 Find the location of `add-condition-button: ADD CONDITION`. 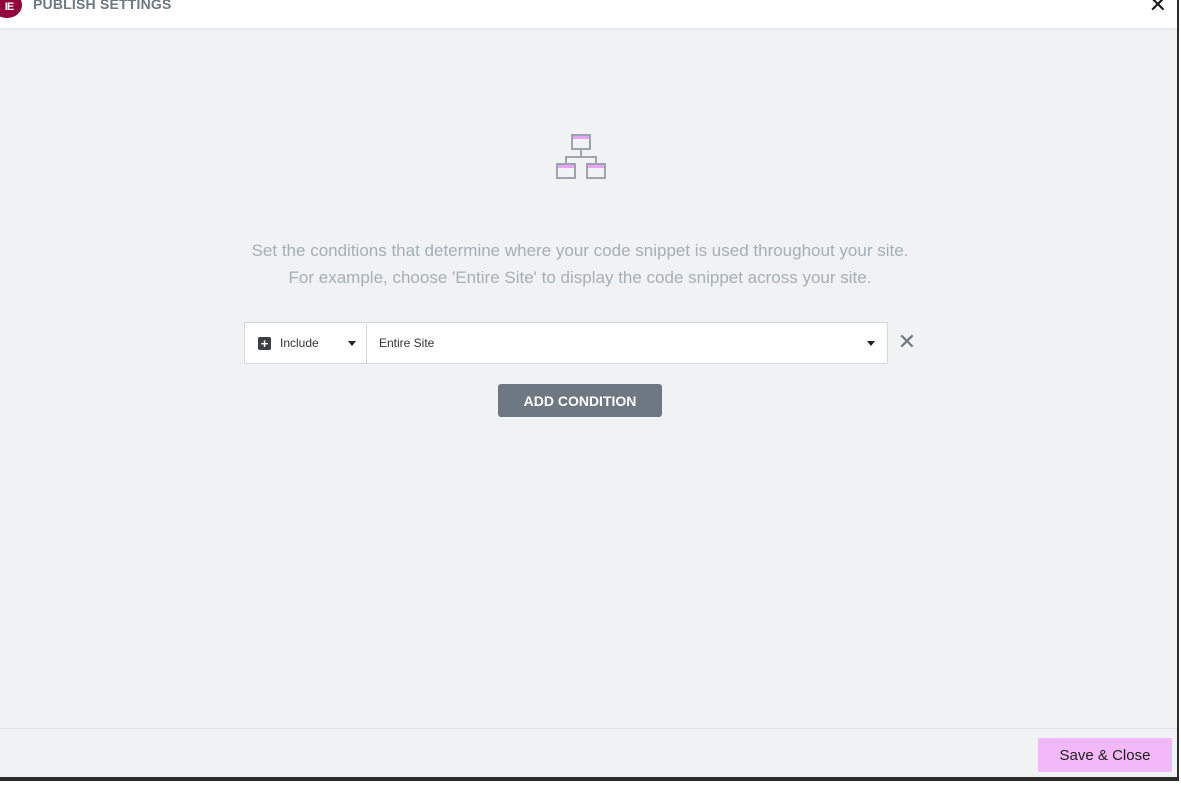

add-condition-button: ADD CONDITION is located at coordinates (580, 400).